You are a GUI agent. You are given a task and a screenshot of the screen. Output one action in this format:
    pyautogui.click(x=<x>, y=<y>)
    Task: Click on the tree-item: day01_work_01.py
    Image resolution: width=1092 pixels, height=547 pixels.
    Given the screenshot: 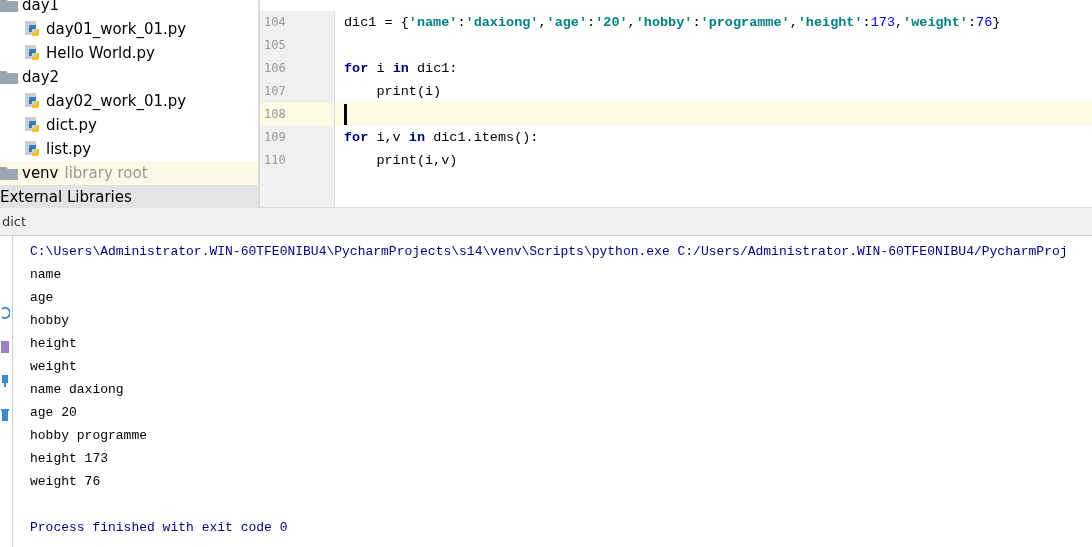 What is the action you would take?
    pyautogui.click(x=129, y=29)
    